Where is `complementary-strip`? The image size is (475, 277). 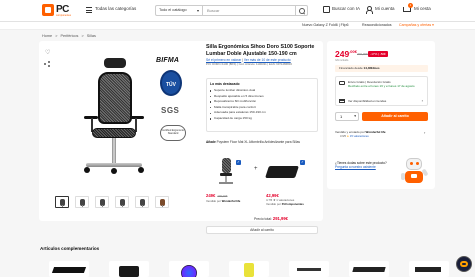
complementary-strip is located at coordinates (257, 265).